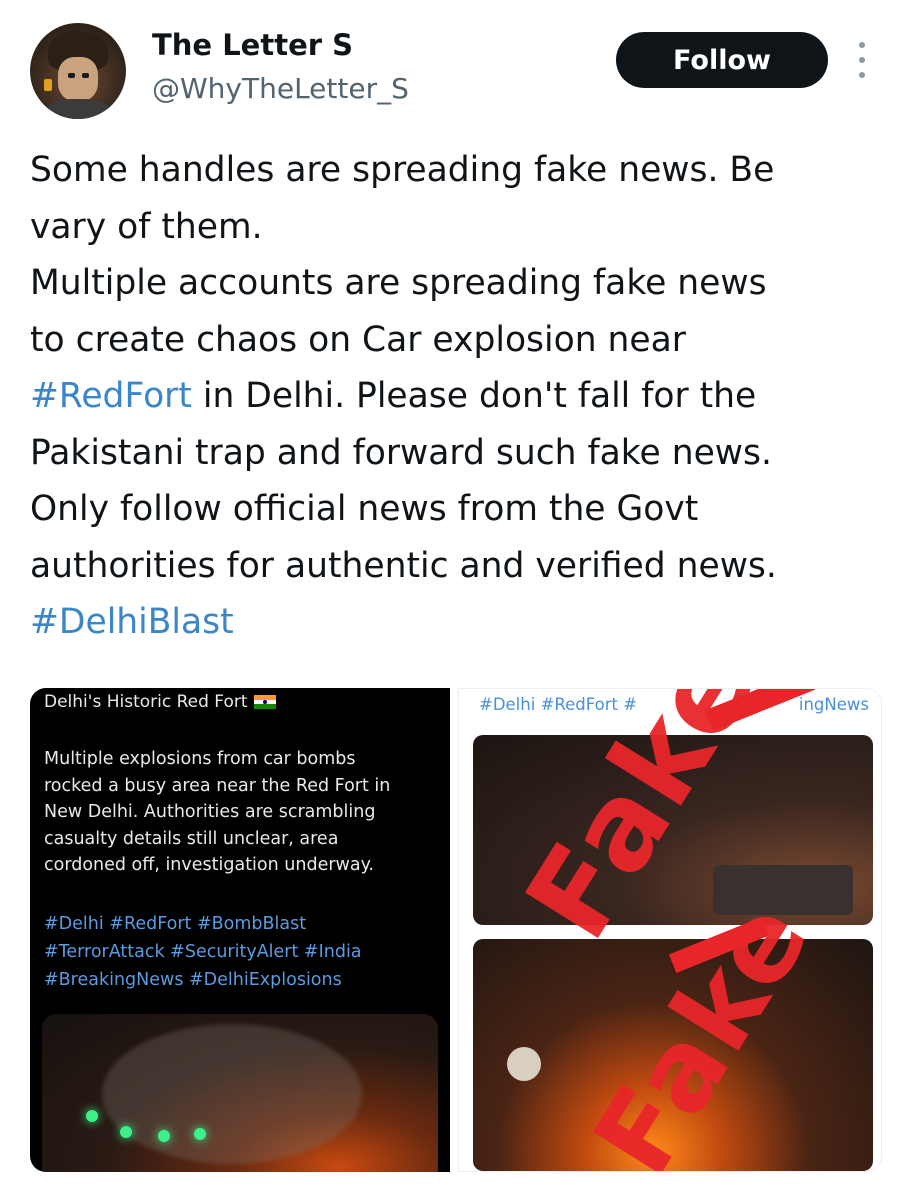 The height and width of the screenshot is (1200, 912). Describe the element at coordinates (191, 838) in the screenshot. I see `screenshot-body-line: casualty details still unclear, area` at that location.